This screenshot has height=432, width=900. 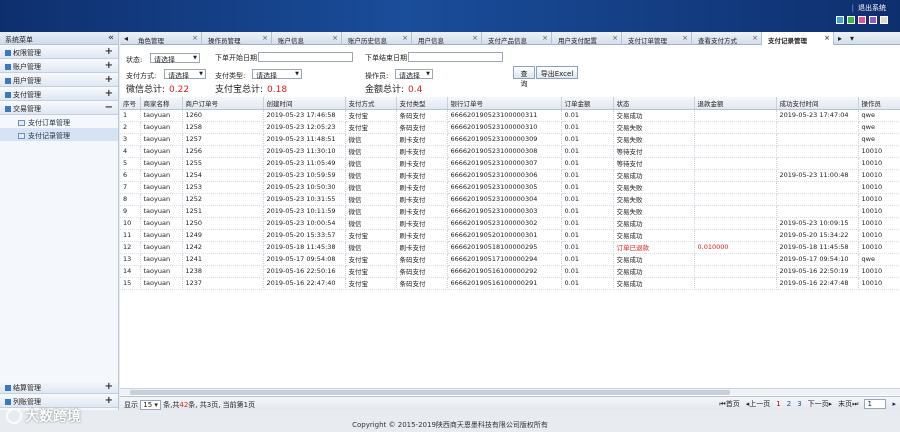 I want to click on tab-pay-records: 支付记录管理 ×, so click(x=798, y=38).